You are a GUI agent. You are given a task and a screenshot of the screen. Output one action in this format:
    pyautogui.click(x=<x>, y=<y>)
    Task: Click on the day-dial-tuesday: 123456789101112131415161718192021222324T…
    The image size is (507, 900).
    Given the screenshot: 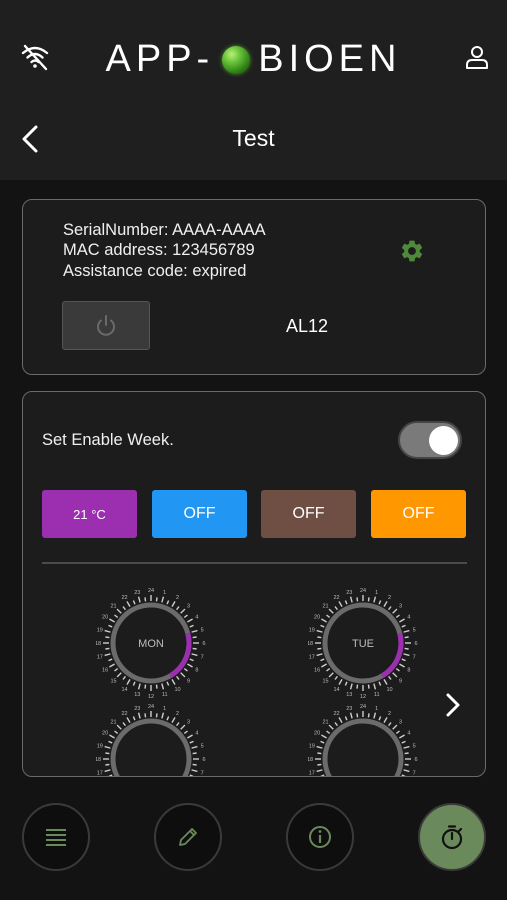 What is the action you would take?
    pyautogui.click(x=363, y=643)
    